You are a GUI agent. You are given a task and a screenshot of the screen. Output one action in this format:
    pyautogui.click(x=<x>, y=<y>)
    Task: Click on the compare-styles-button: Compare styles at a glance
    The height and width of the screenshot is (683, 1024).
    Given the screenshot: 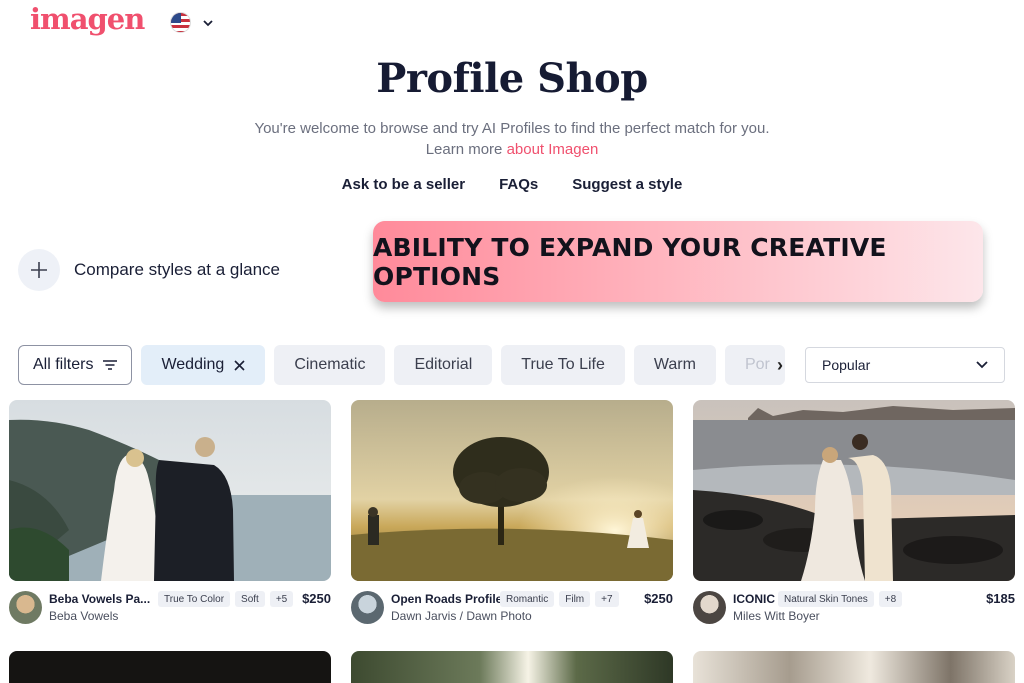 What is the action you would take?
    pyautogui.click(x=149, y=270)
    